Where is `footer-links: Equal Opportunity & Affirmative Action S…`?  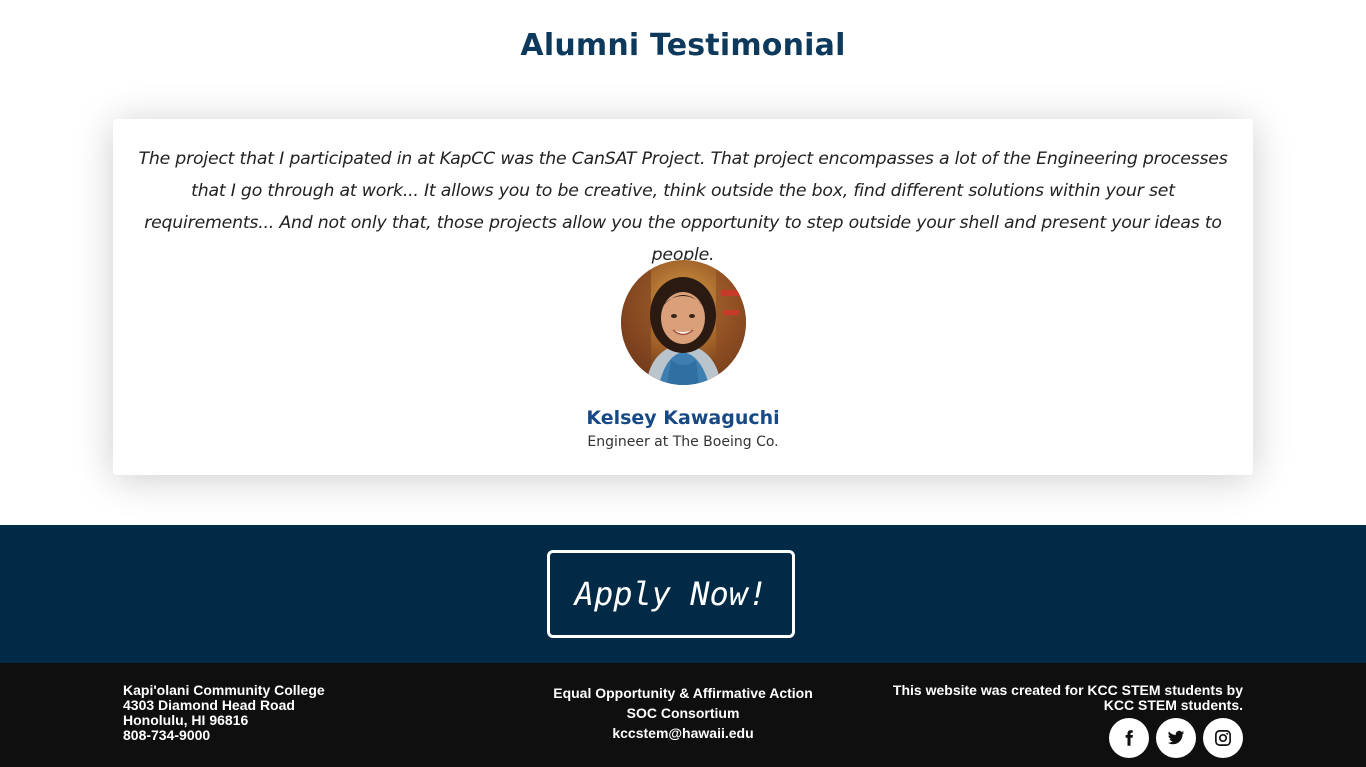 footer-links: Equal Opportunity & Affirmative Action S… is located at coordinates (683, 713).